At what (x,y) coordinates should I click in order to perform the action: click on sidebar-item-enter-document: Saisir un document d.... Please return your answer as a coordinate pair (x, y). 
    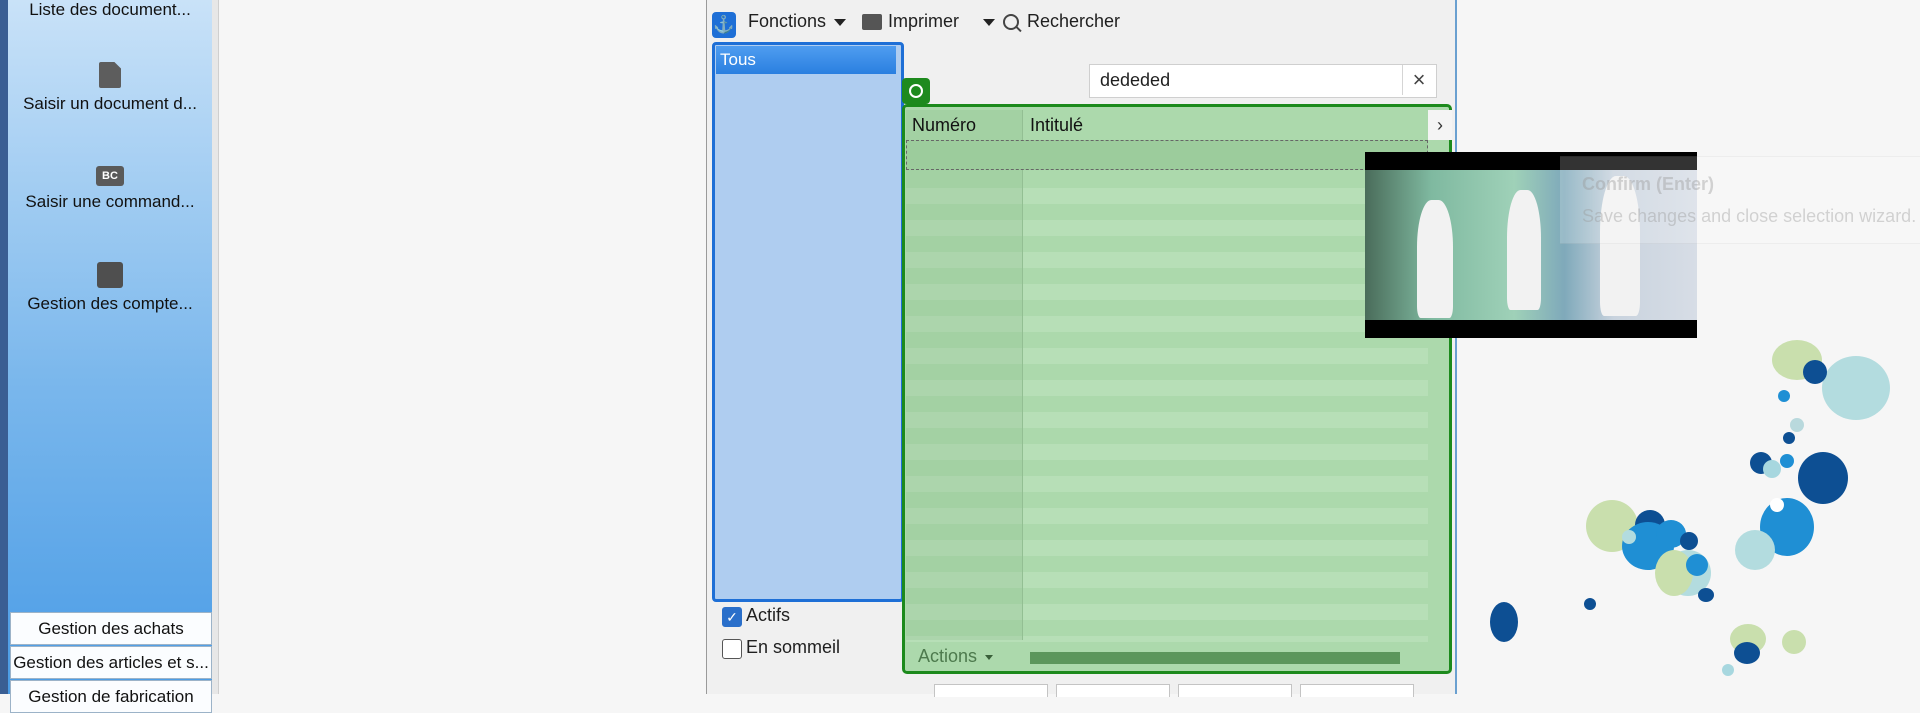
    Looking at the image, I should click on (110, 88).